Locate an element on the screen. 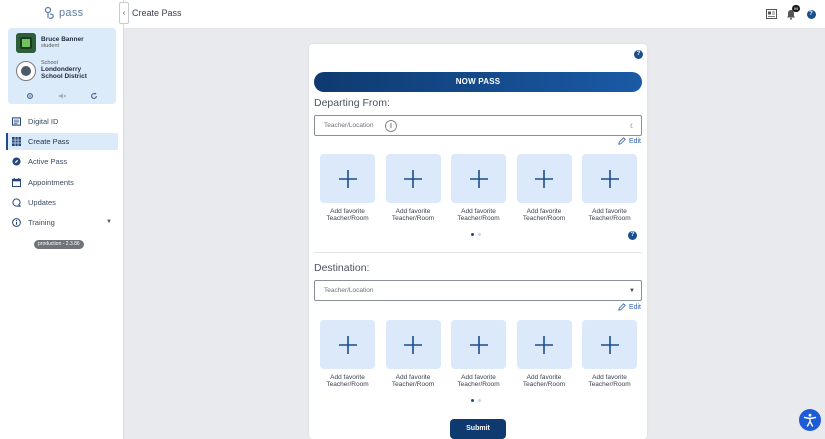 This screenshot has height=439, width=825. grid-icon is located at coordinates (16, 142).